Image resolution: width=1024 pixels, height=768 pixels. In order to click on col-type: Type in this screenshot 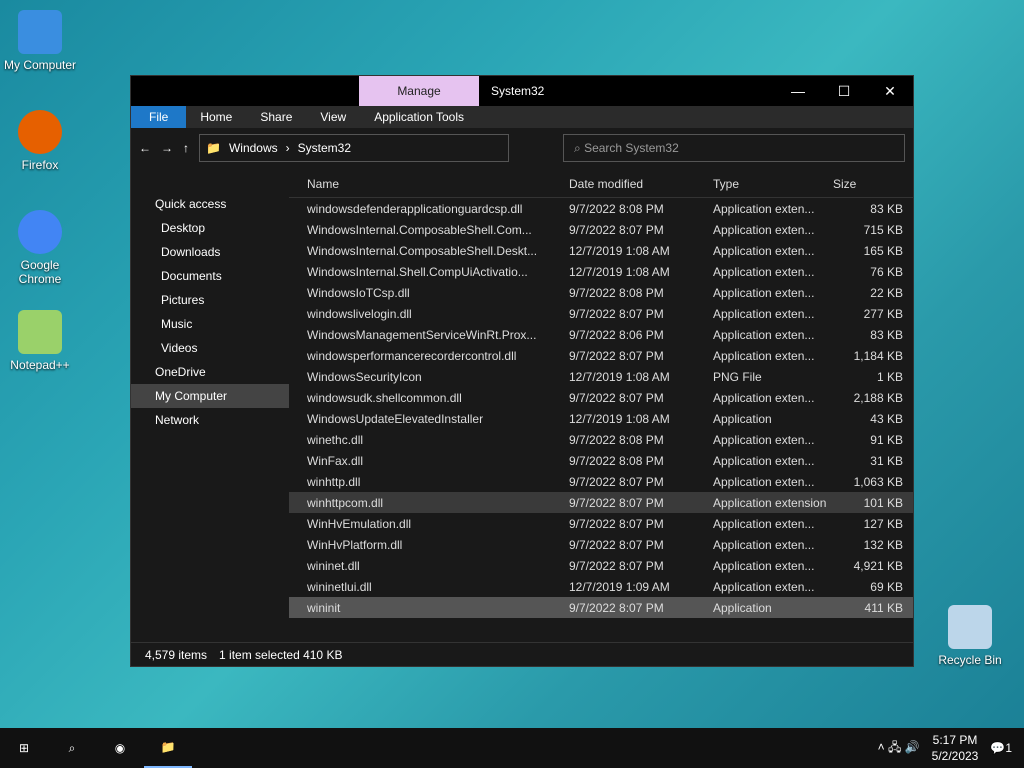, I will do `click(773, 184)`.